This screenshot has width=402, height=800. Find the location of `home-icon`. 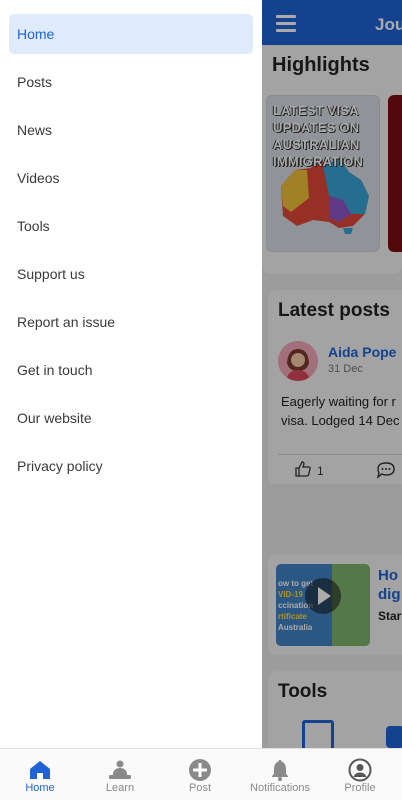

home-icon is located at coordinates (40, 770).